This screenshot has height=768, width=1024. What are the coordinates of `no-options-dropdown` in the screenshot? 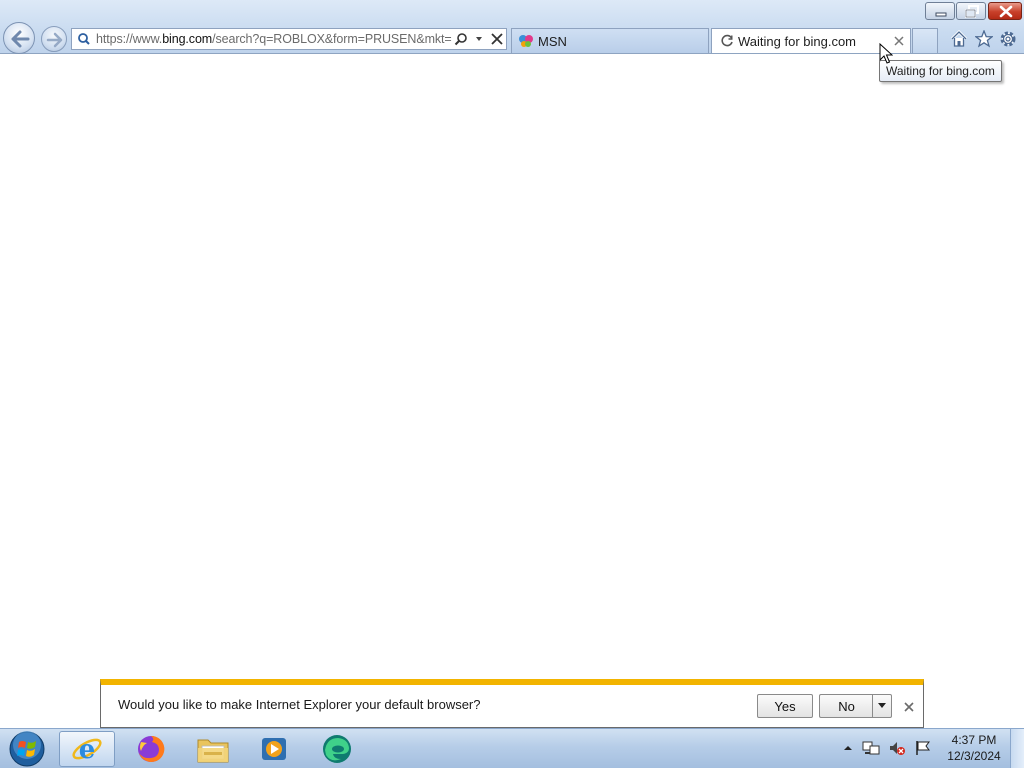 It's located at (882, 706).